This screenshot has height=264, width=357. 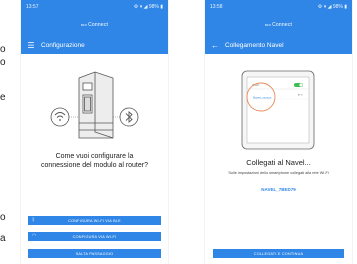 I want to click on configure-wifi-ble-button: ᛒ CONFIGURA WI-FI VIA BLE, so click(x=94, y=220).